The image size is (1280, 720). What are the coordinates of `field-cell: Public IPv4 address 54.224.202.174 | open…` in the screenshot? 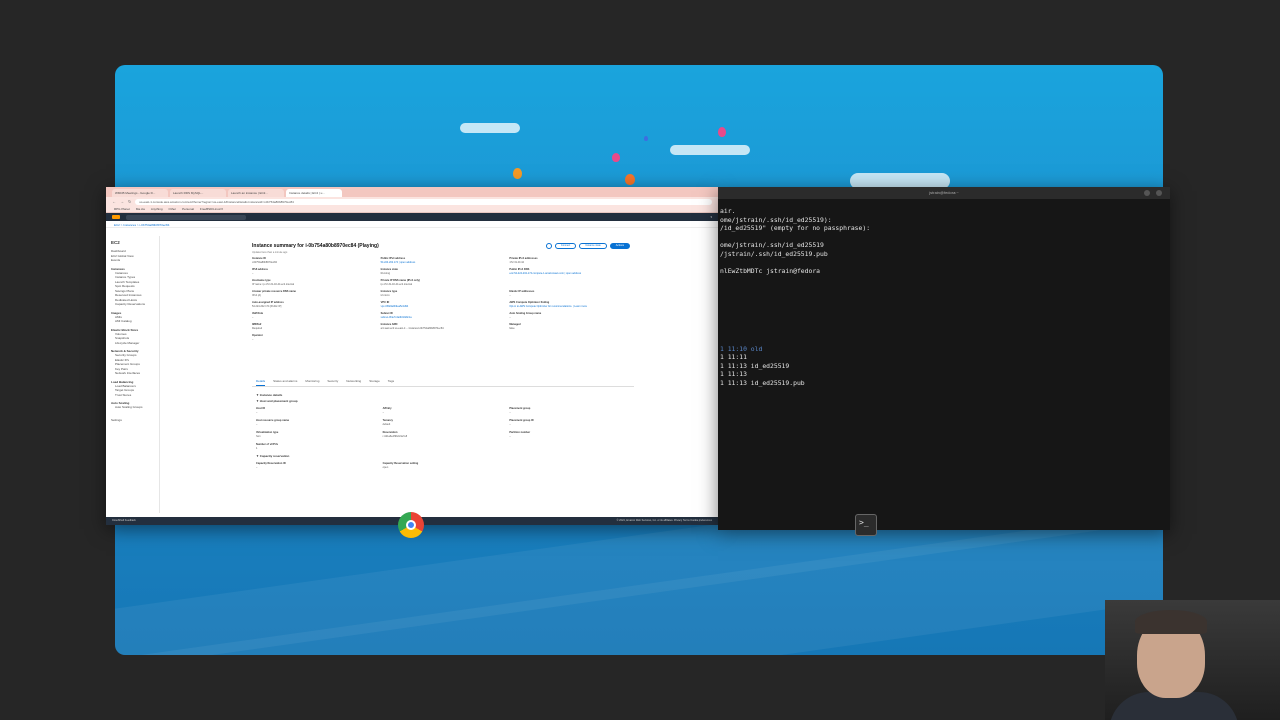 It's located at (442, 260).